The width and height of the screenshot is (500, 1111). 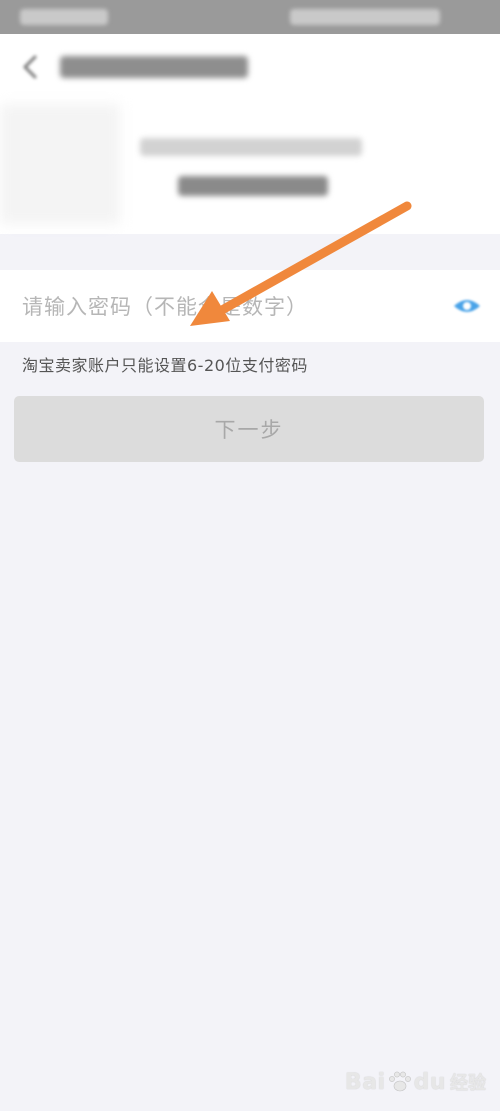 I want to click on baidu-watermark: Bai du 经验, so click(x=415, y=1082).